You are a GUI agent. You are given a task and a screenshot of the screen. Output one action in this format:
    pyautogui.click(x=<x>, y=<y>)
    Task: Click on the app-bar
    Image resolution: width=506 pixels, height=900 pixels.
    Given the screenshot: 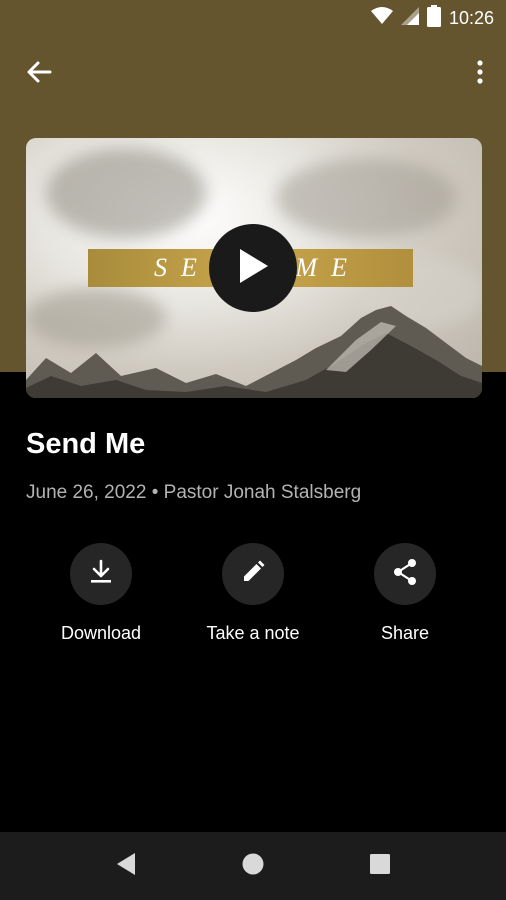 What is the action you would take?
    pyautogui.click(x=253, y=74)
    